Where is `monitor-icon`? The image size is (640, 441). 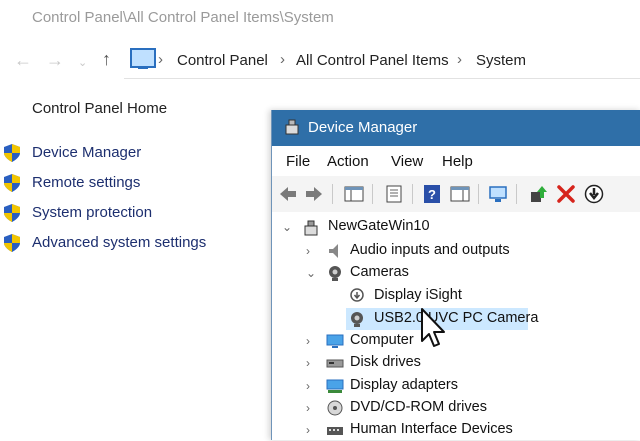
monitor-icon is located at coordinates (335, 341).